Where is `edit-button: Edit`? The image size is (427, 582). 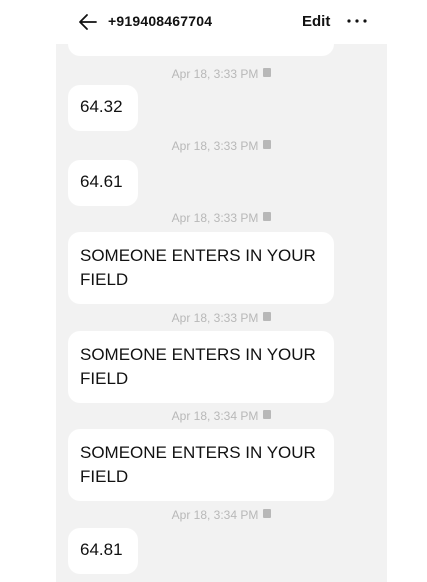
edit-button: Edit is located at coordinates (316, 21).